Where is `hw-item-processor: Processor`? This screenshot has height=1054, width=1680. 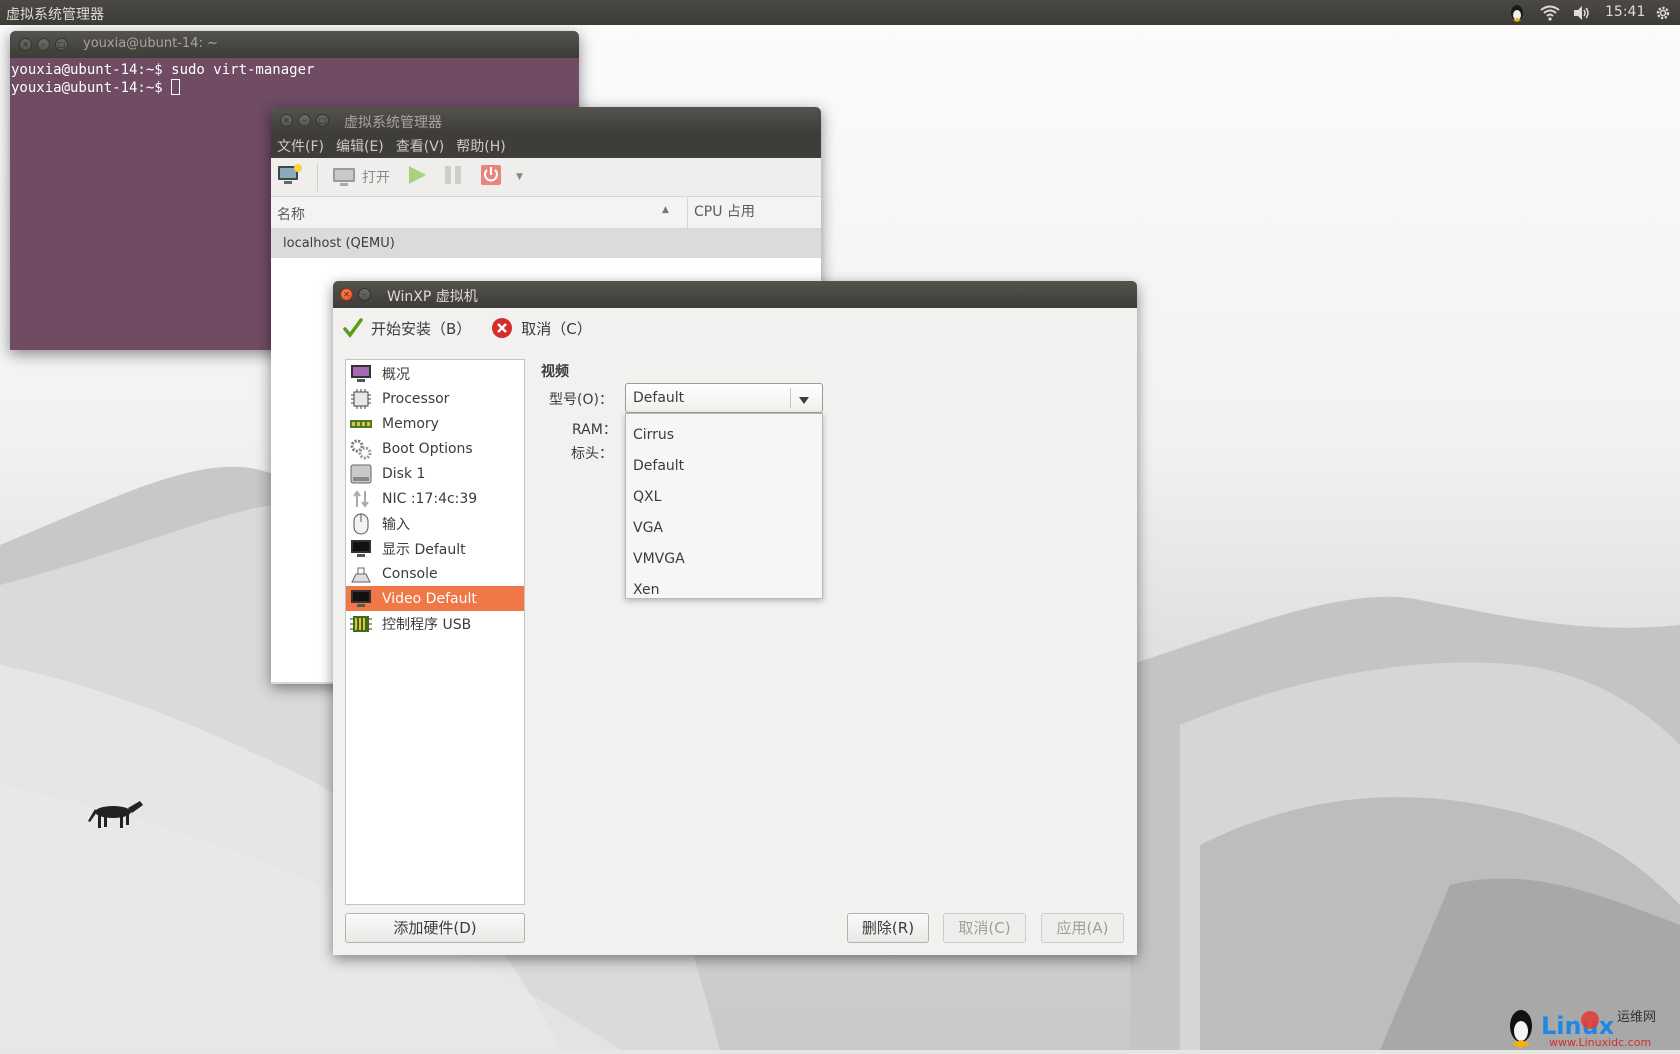
hw-item-processor: Processor is located at coordinates (435, 398).